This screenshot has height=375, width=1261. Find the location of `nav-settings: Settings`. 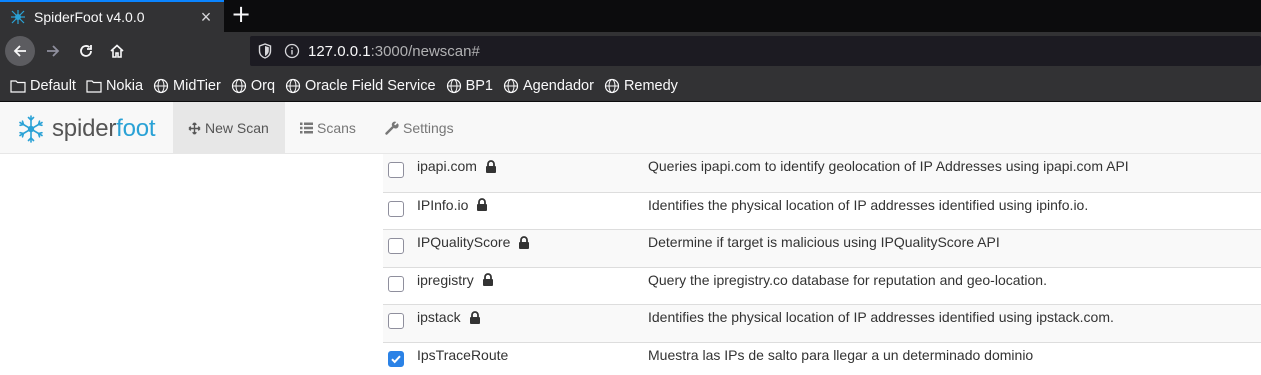

nav-settings: Settings is located at coordinates (419, 128).